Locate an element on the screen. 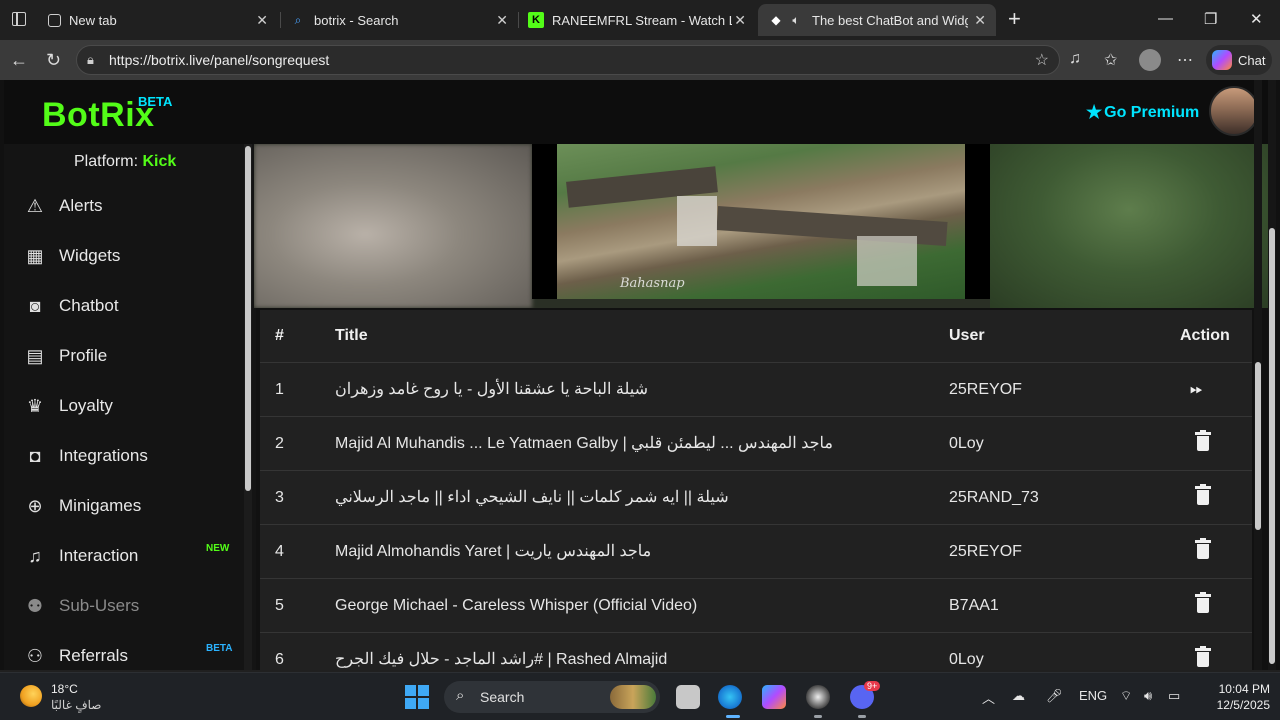 The height and width of the screenshot is (720, 1280). microphone-icon: 🎤︎ is located at coordinates (1054, 696).